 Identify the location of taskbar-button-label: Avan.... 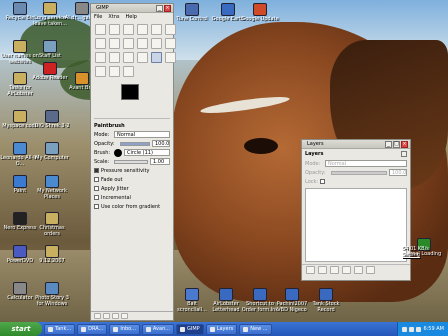
(161, 329).